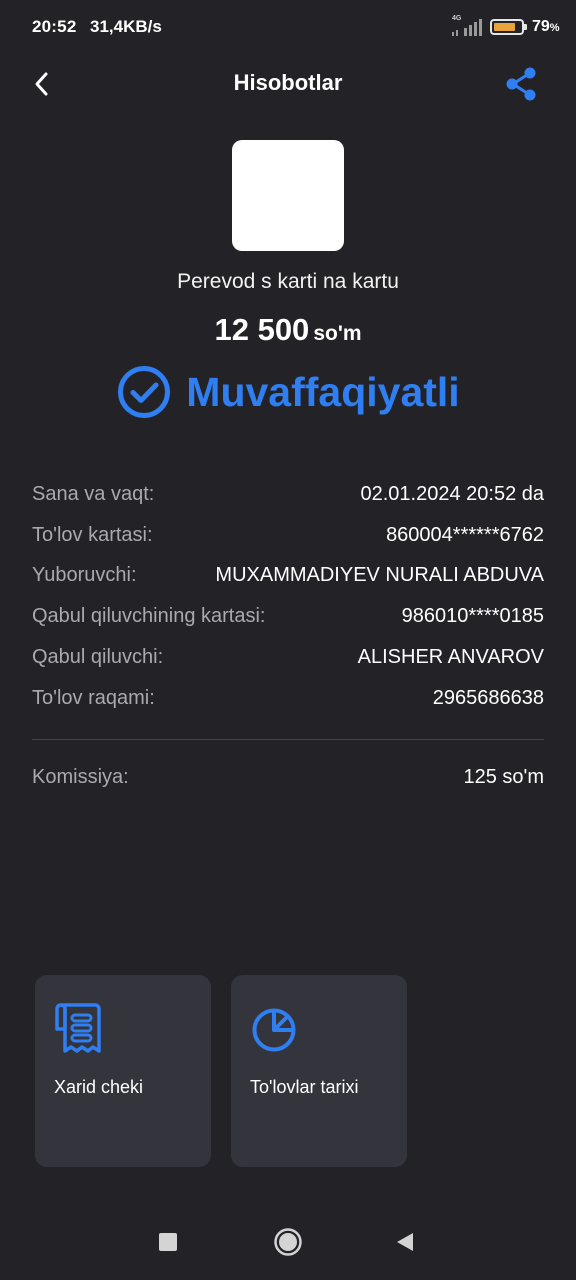 This screenshot has height=1280, width=576. What do you see at coordinates (78, 1028) in the screenshot?
I see `receipt-icon` at bounding box center [78, 1028].